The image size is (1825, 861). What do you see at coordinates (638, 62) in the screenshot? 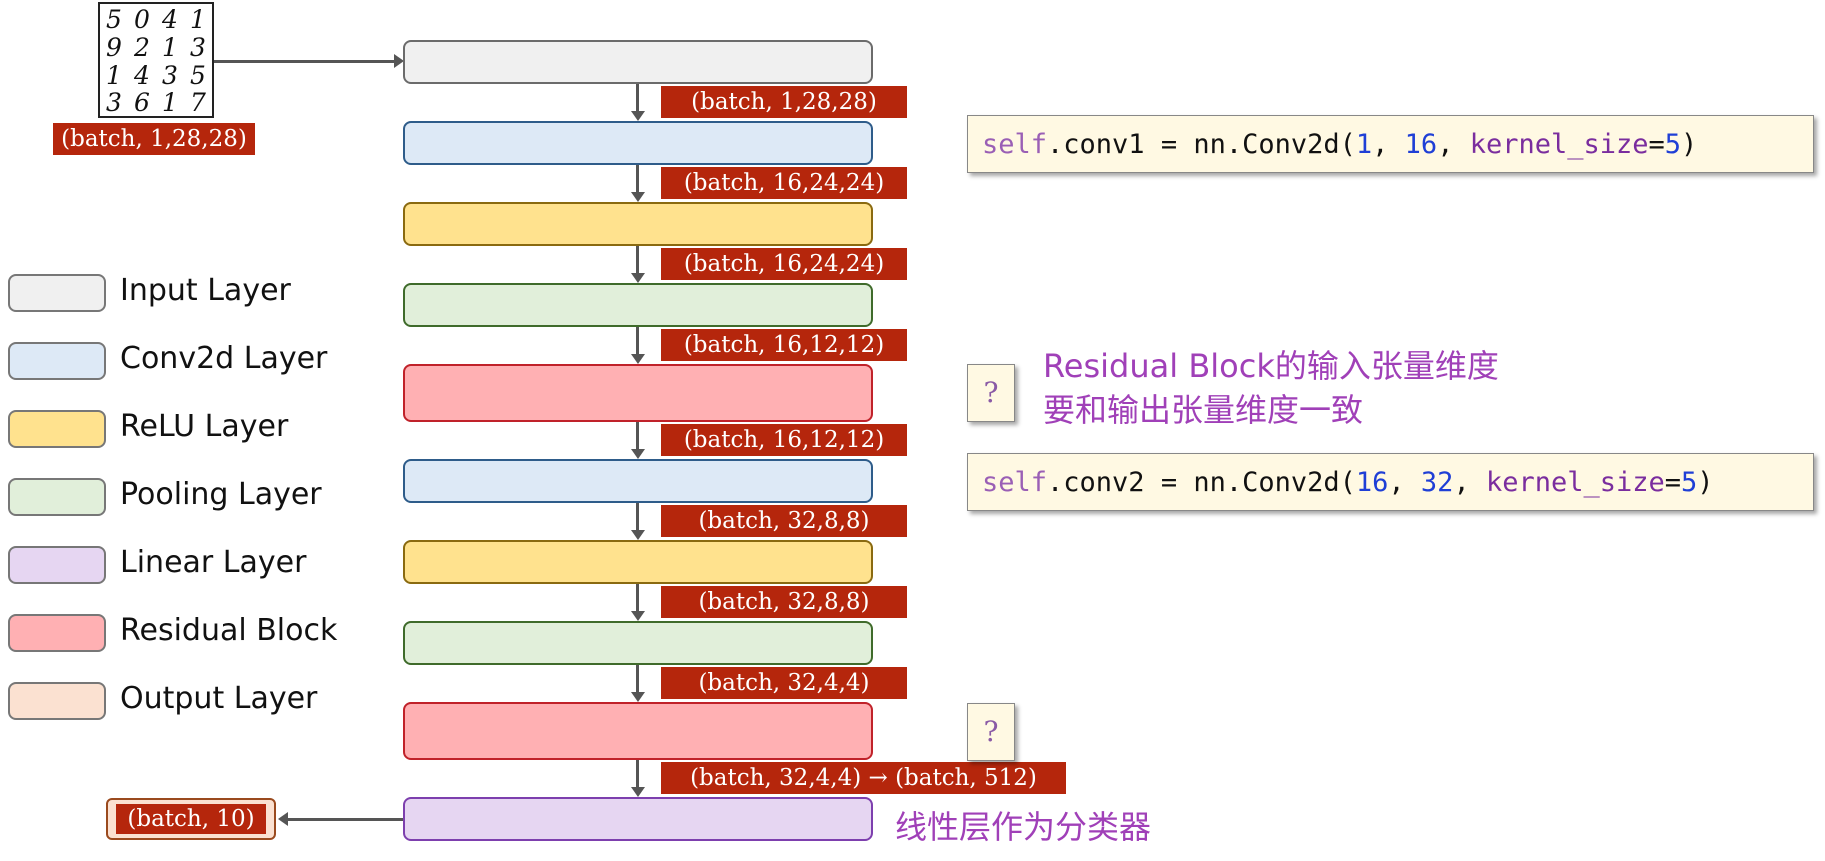
I see `input-layer-box` at bounding box center [638, 62].